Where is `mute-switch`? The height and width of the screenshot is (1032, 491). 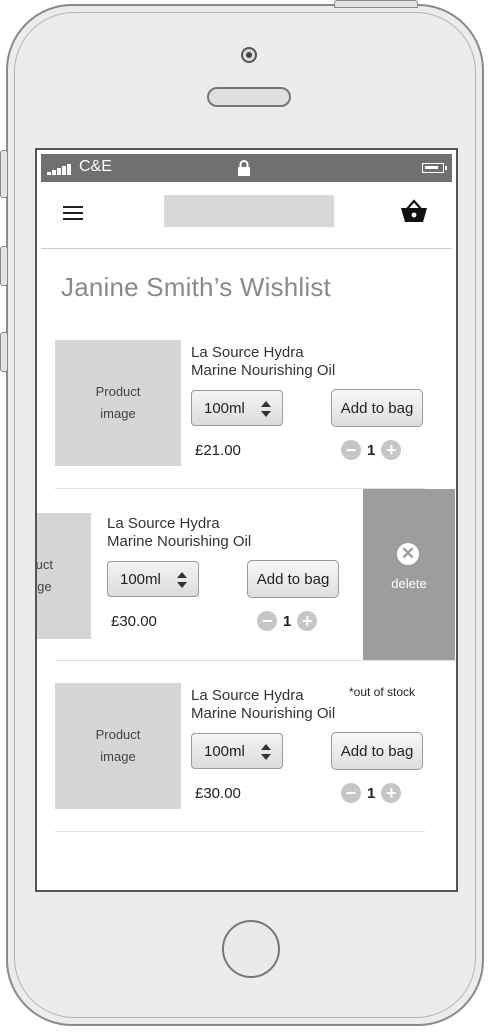
mute-switch is located at coordinates (4, 174).